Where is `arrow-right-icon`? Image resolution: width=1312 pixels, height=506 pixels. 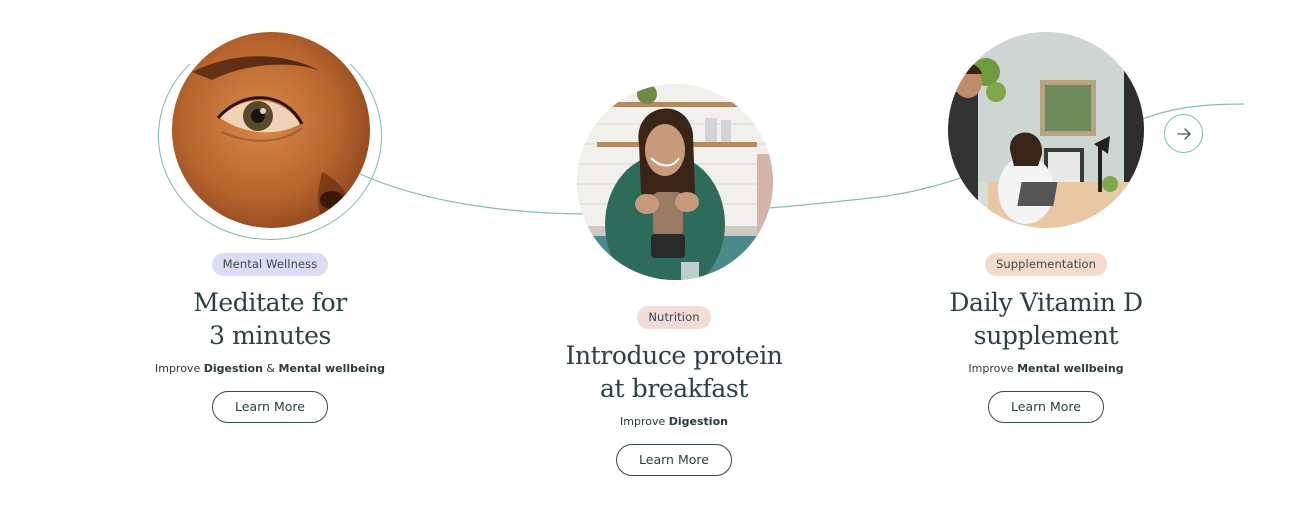
arrow-right-icon is located at coordinates (1183, 133).